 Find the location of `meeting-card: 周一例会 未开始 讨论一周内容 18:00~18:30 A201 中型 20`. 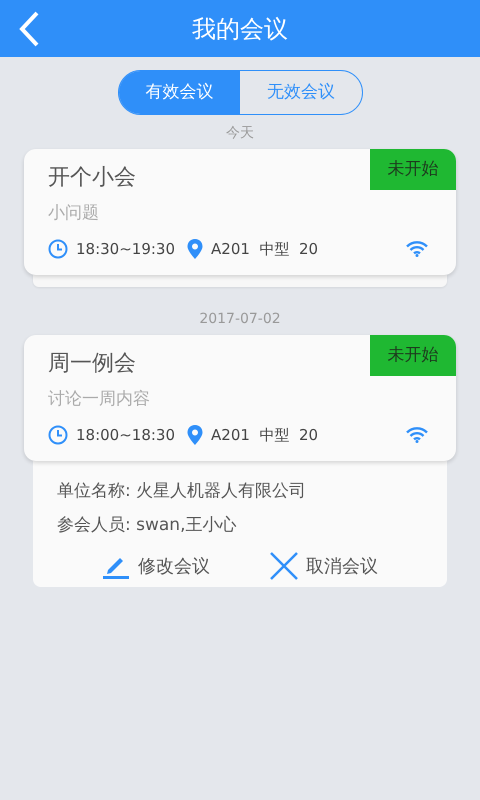

meeting-card: 周一例会 未开始 讨论一周内容 18:00~18:30 A201 中型 20 is located at coordinates (240, 398).